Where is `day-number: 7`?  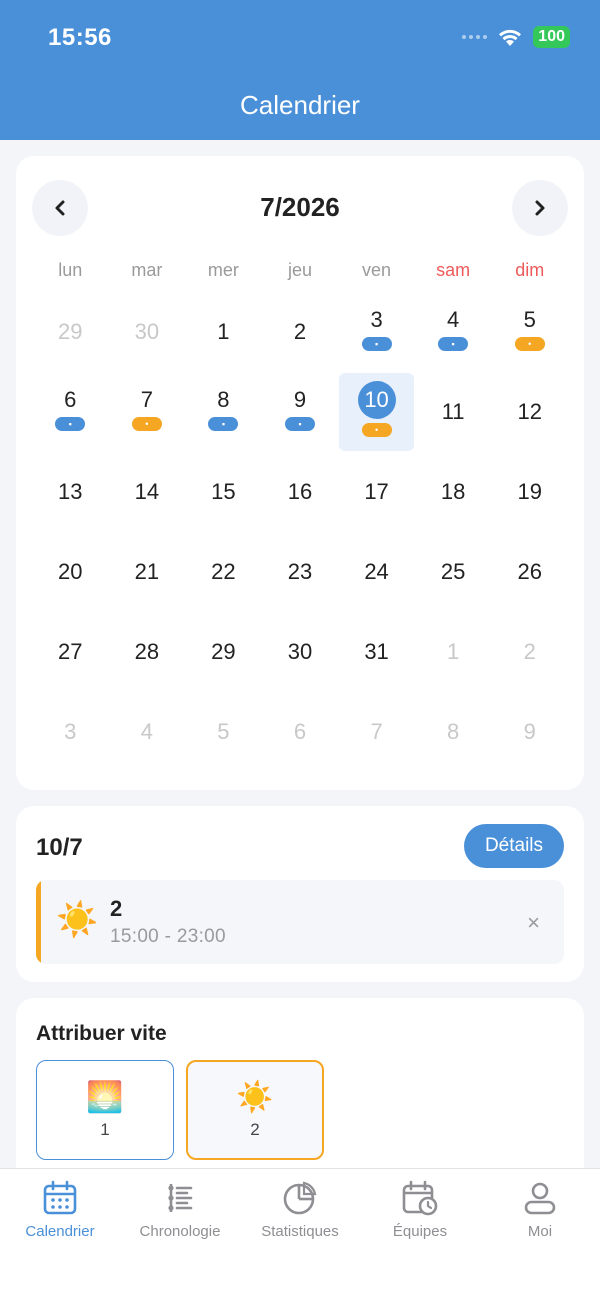
day-number: 7 is located at coordinates (376, 731).